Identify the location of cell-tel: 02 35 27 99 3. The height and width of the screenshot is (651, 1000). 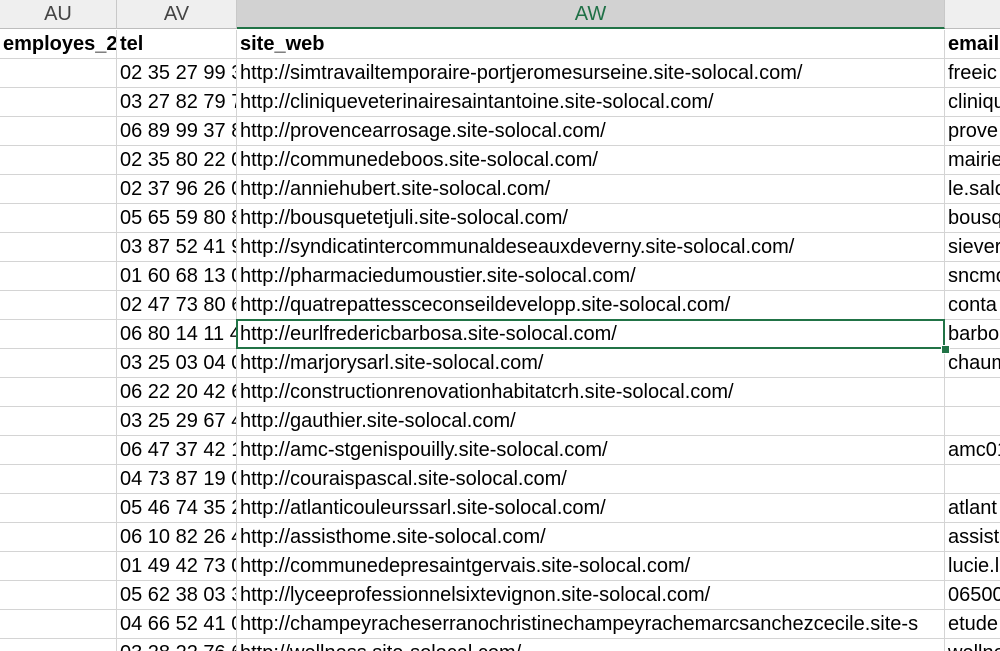
(177, 73).